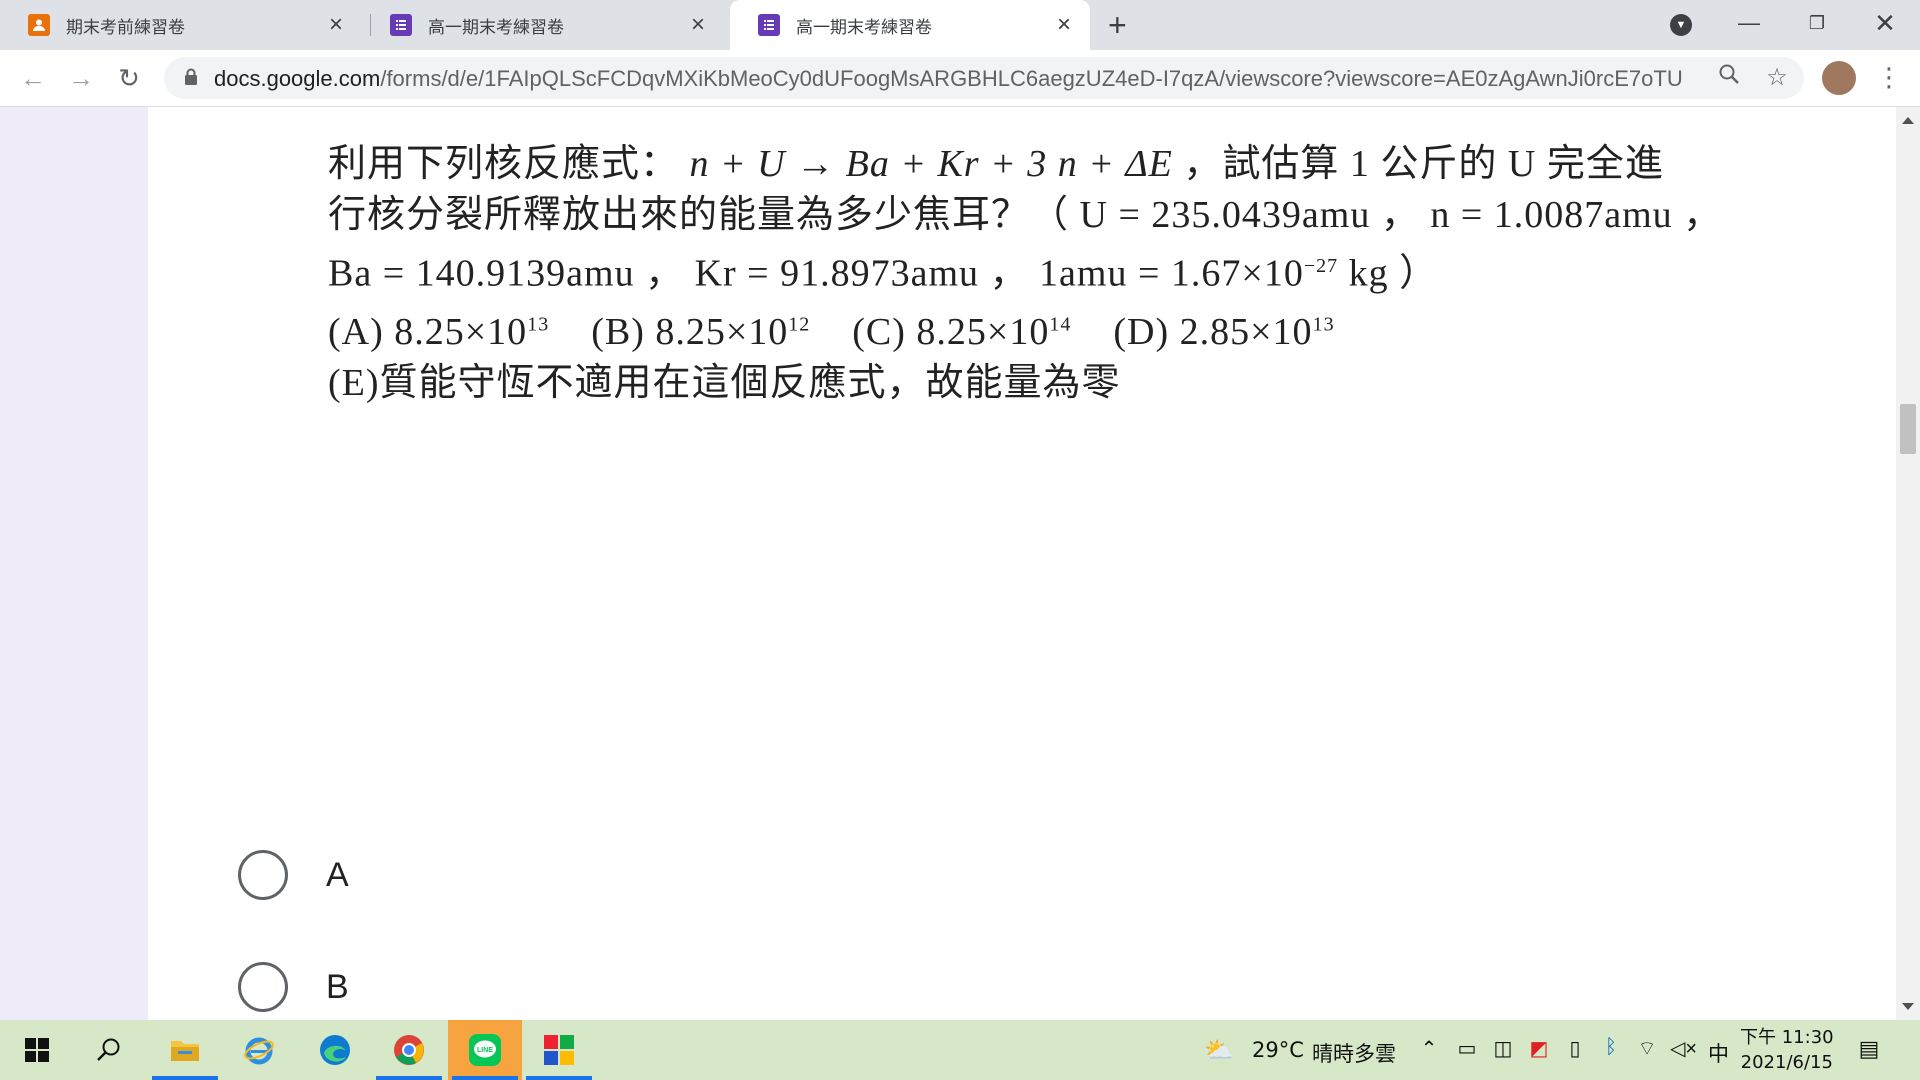  Describe the element at coordinates (129, 78) in the screenshot. I see `reload-button: ↻` at that location.